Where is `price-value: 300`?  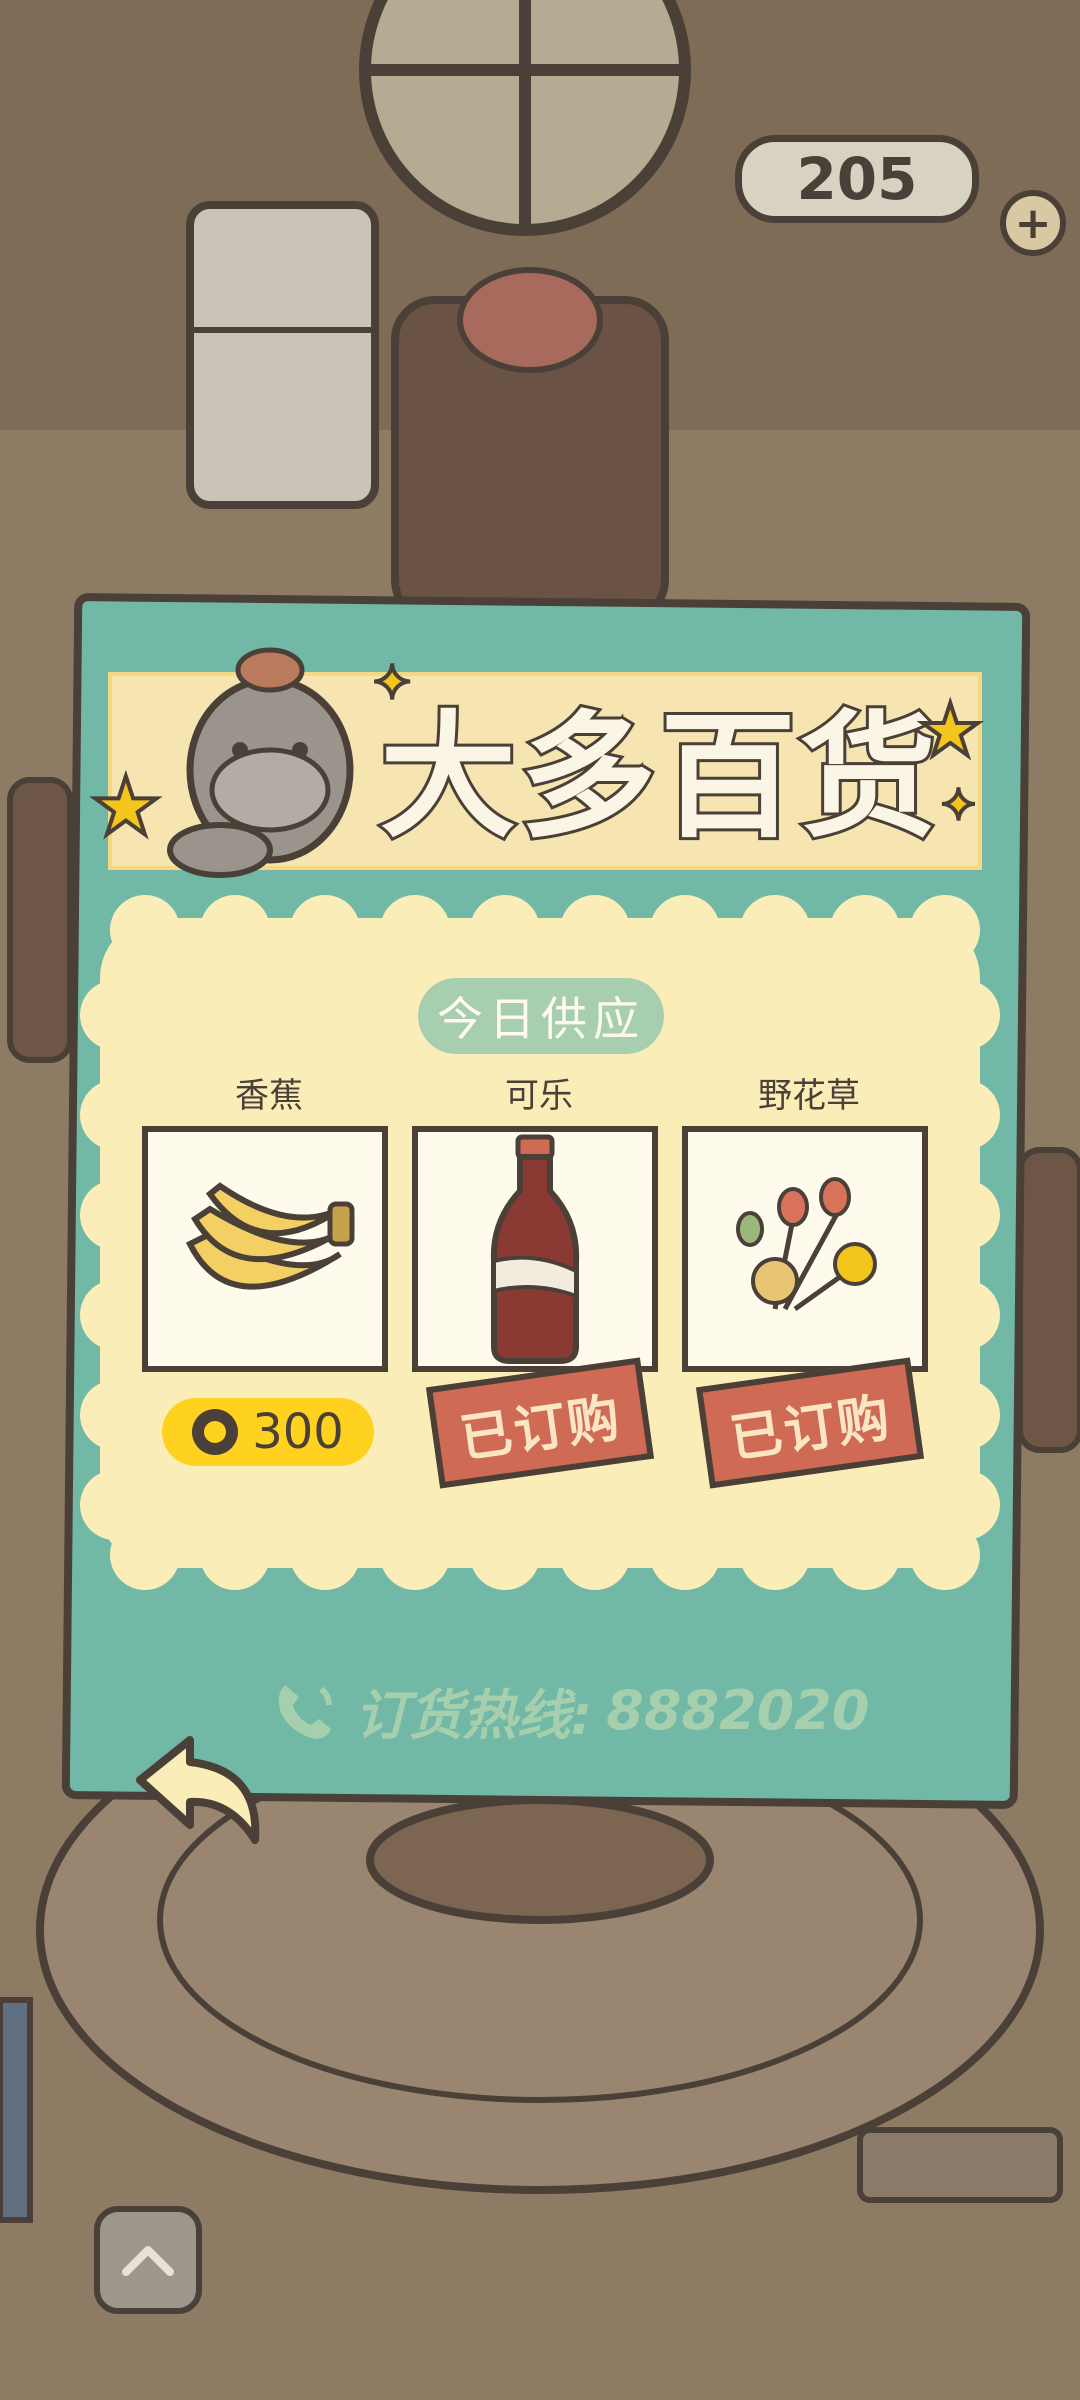 price-value: 300 is located at coordinates (298, 1432).